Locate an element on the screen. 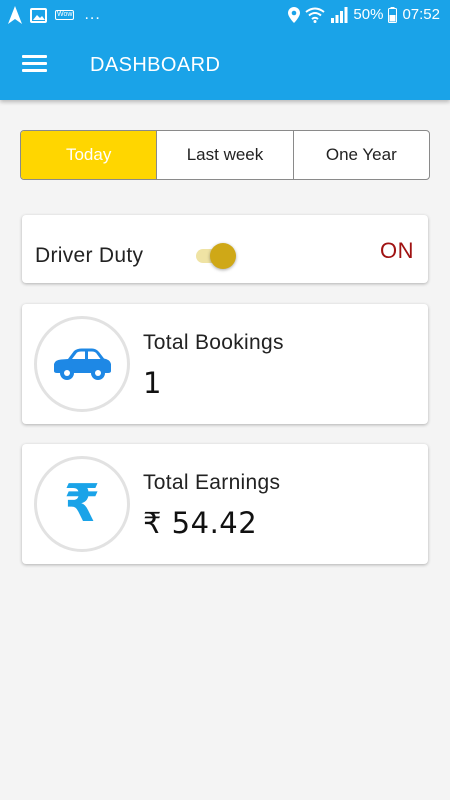 The height and width of the screenshot is (800, 450). hamburger-menu-icon is located at coordinates (35, 64).